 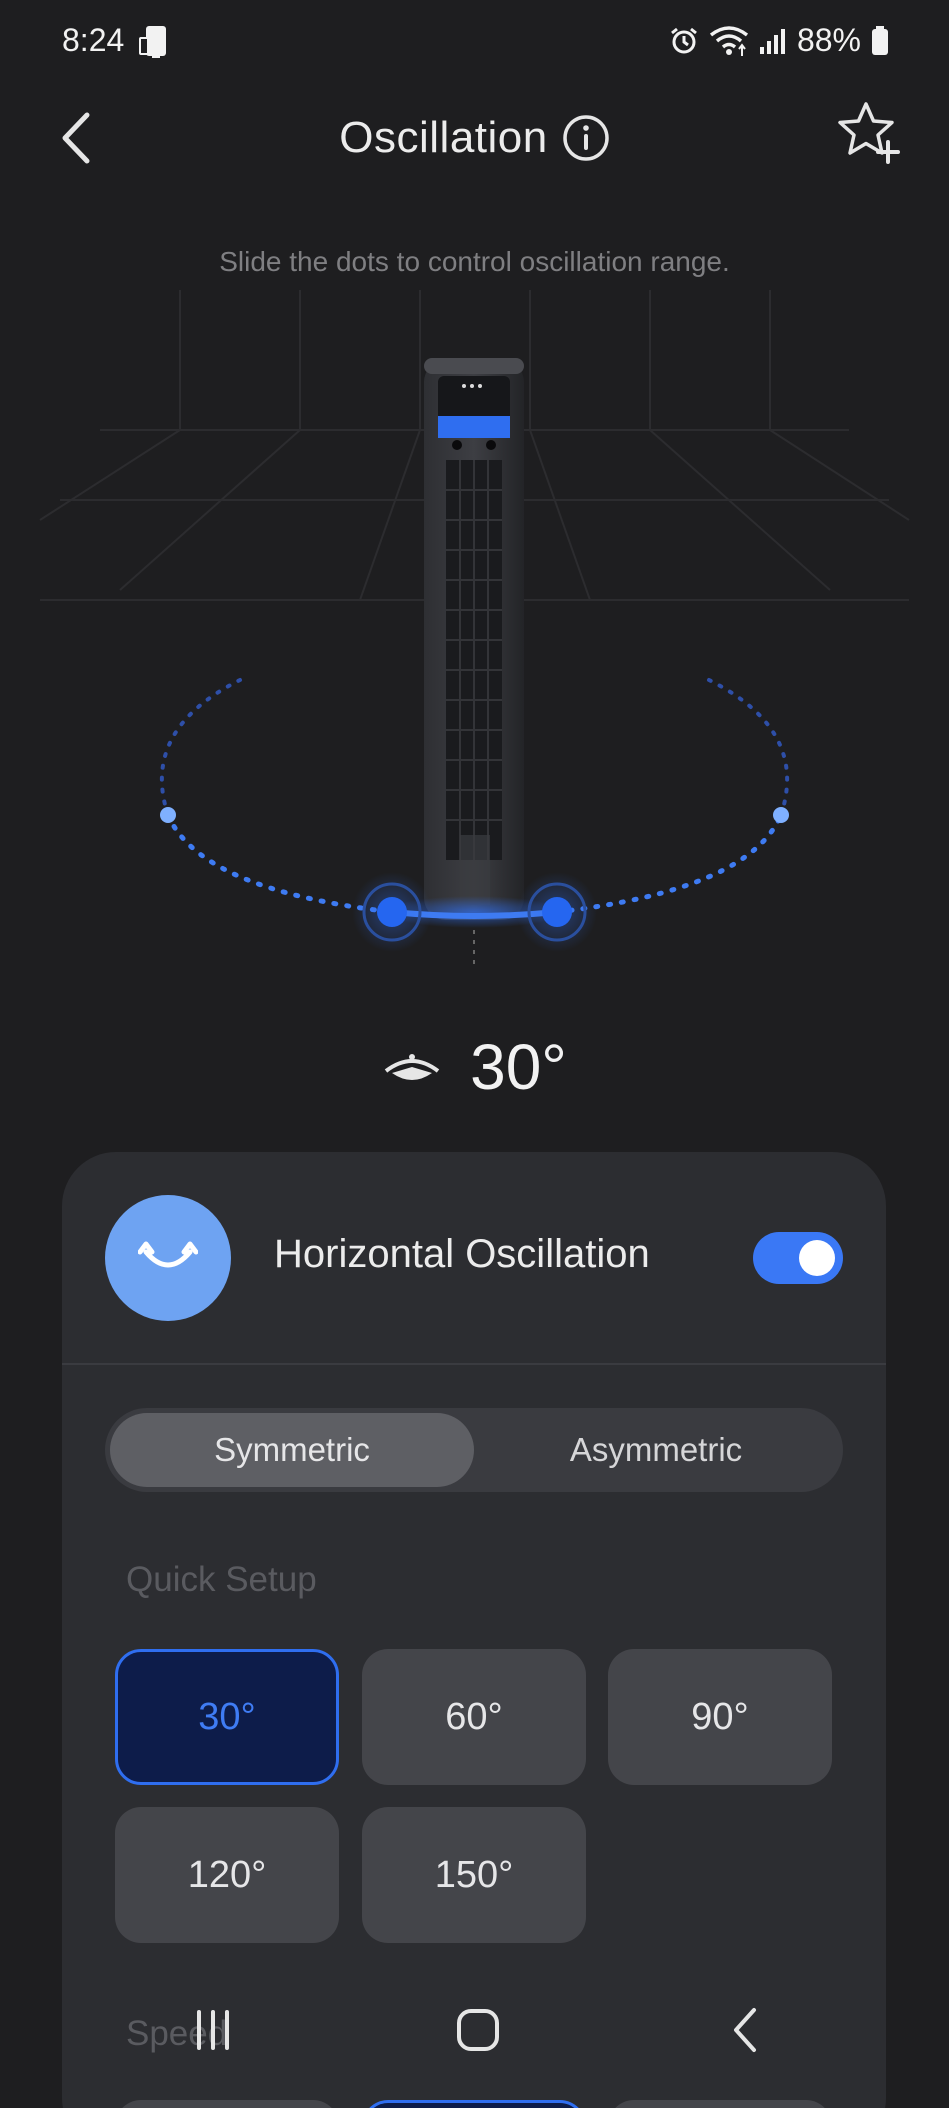 I want to click on star-add-icon, so click(x=869, y=133).